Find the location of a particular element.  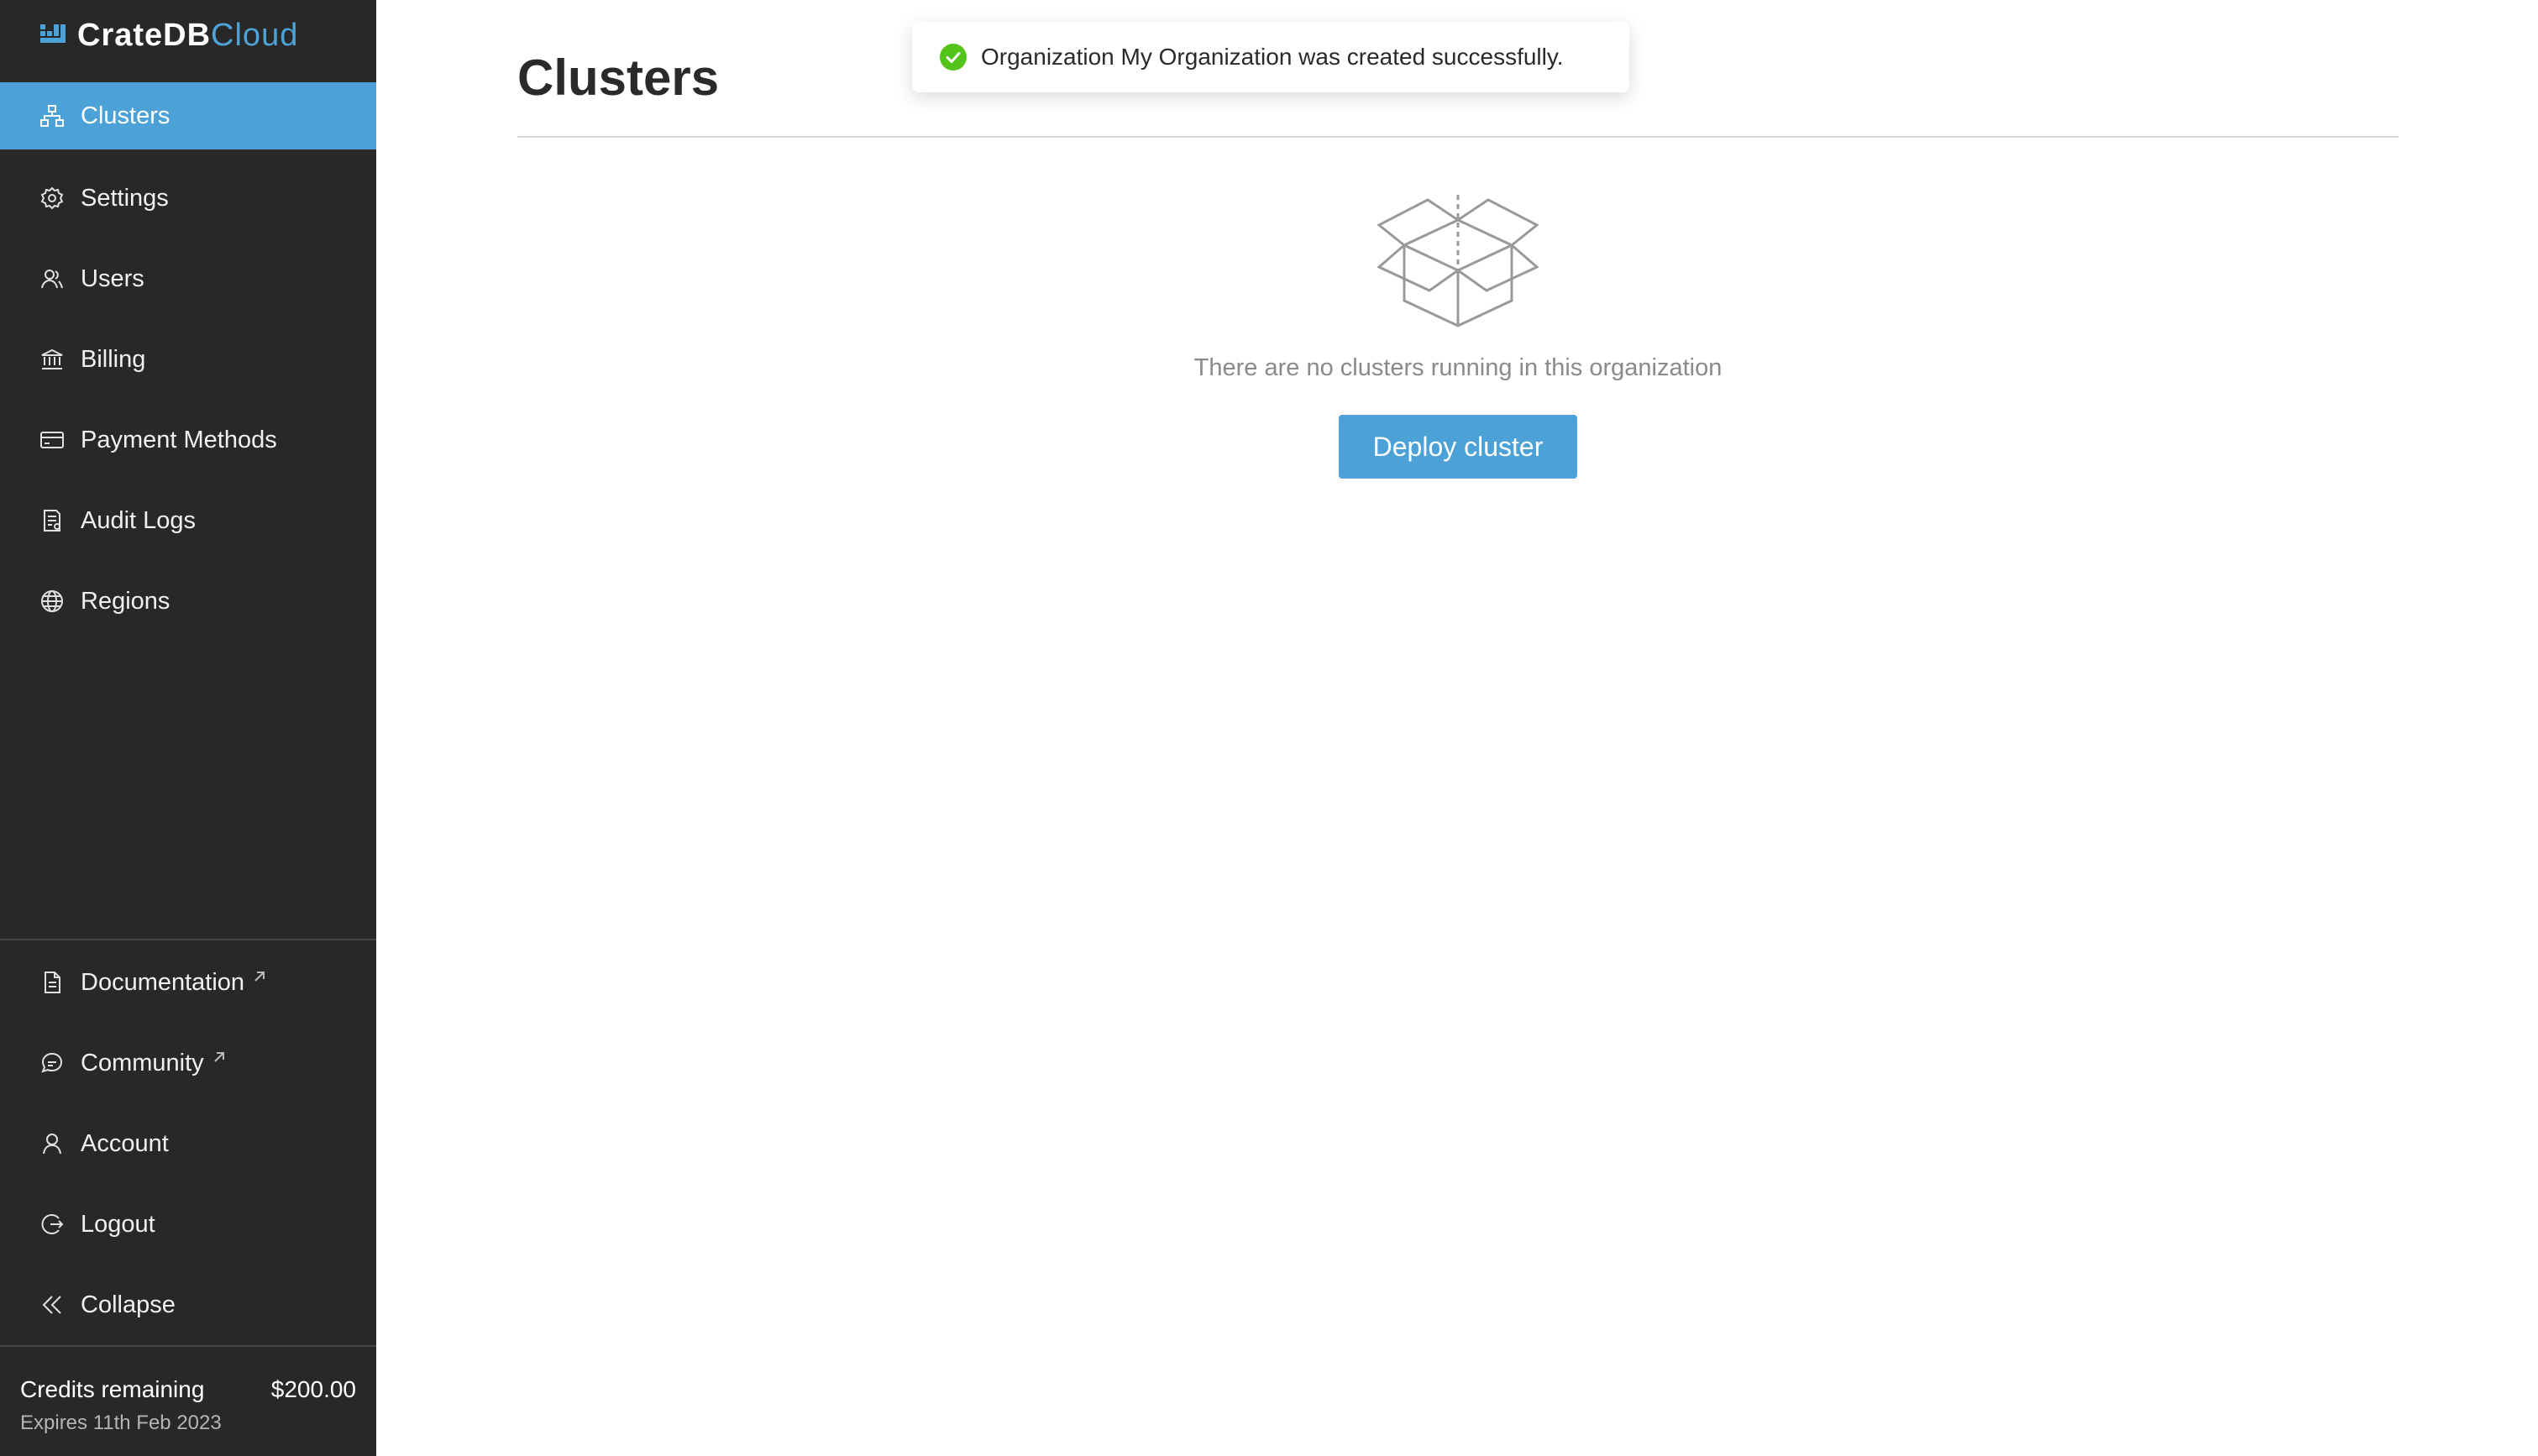

logo-text: CrateDBCloud is located at coordinates (188, 35).